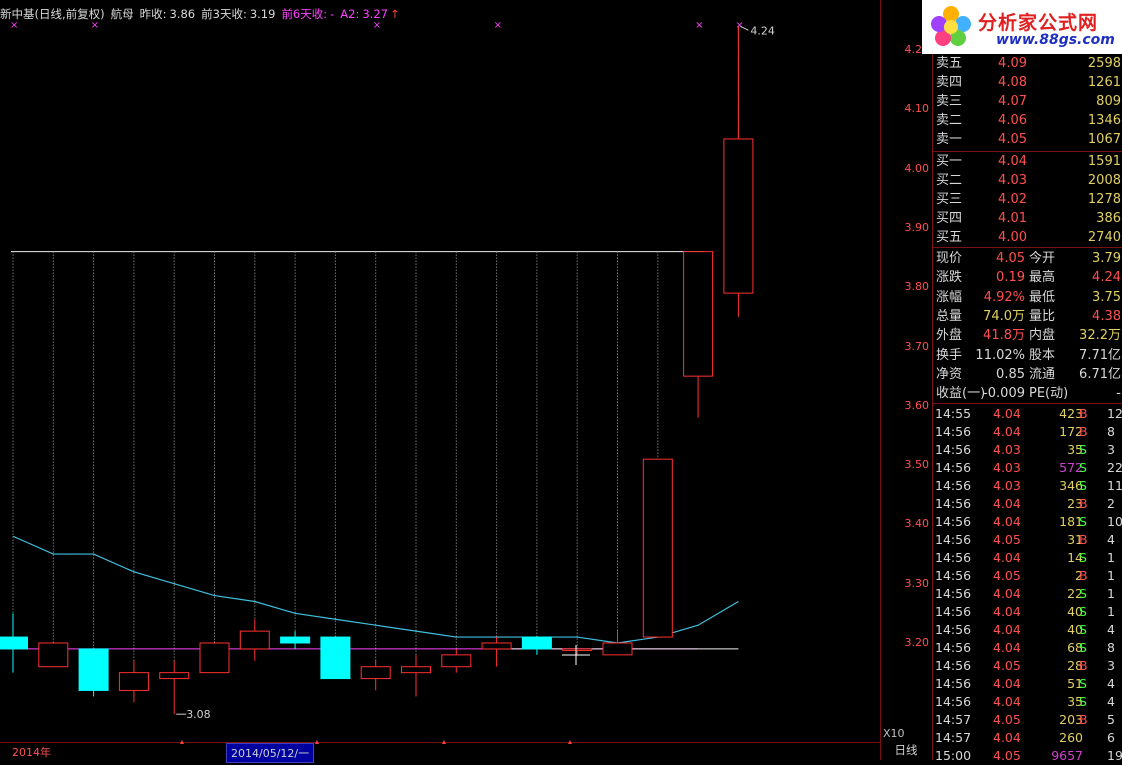 The width and height of the screenshot is (1122, 765). Describe the element at coordinates (1004, 297) in the screenshot. I see `quote-value: 4.92%` at that location.